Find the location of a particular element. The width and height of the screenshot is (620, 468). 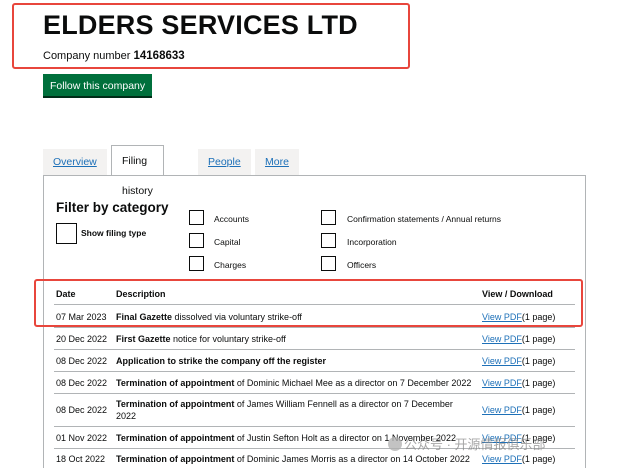

company-number: Company number 14168633 is located at coordinates (114, 56).